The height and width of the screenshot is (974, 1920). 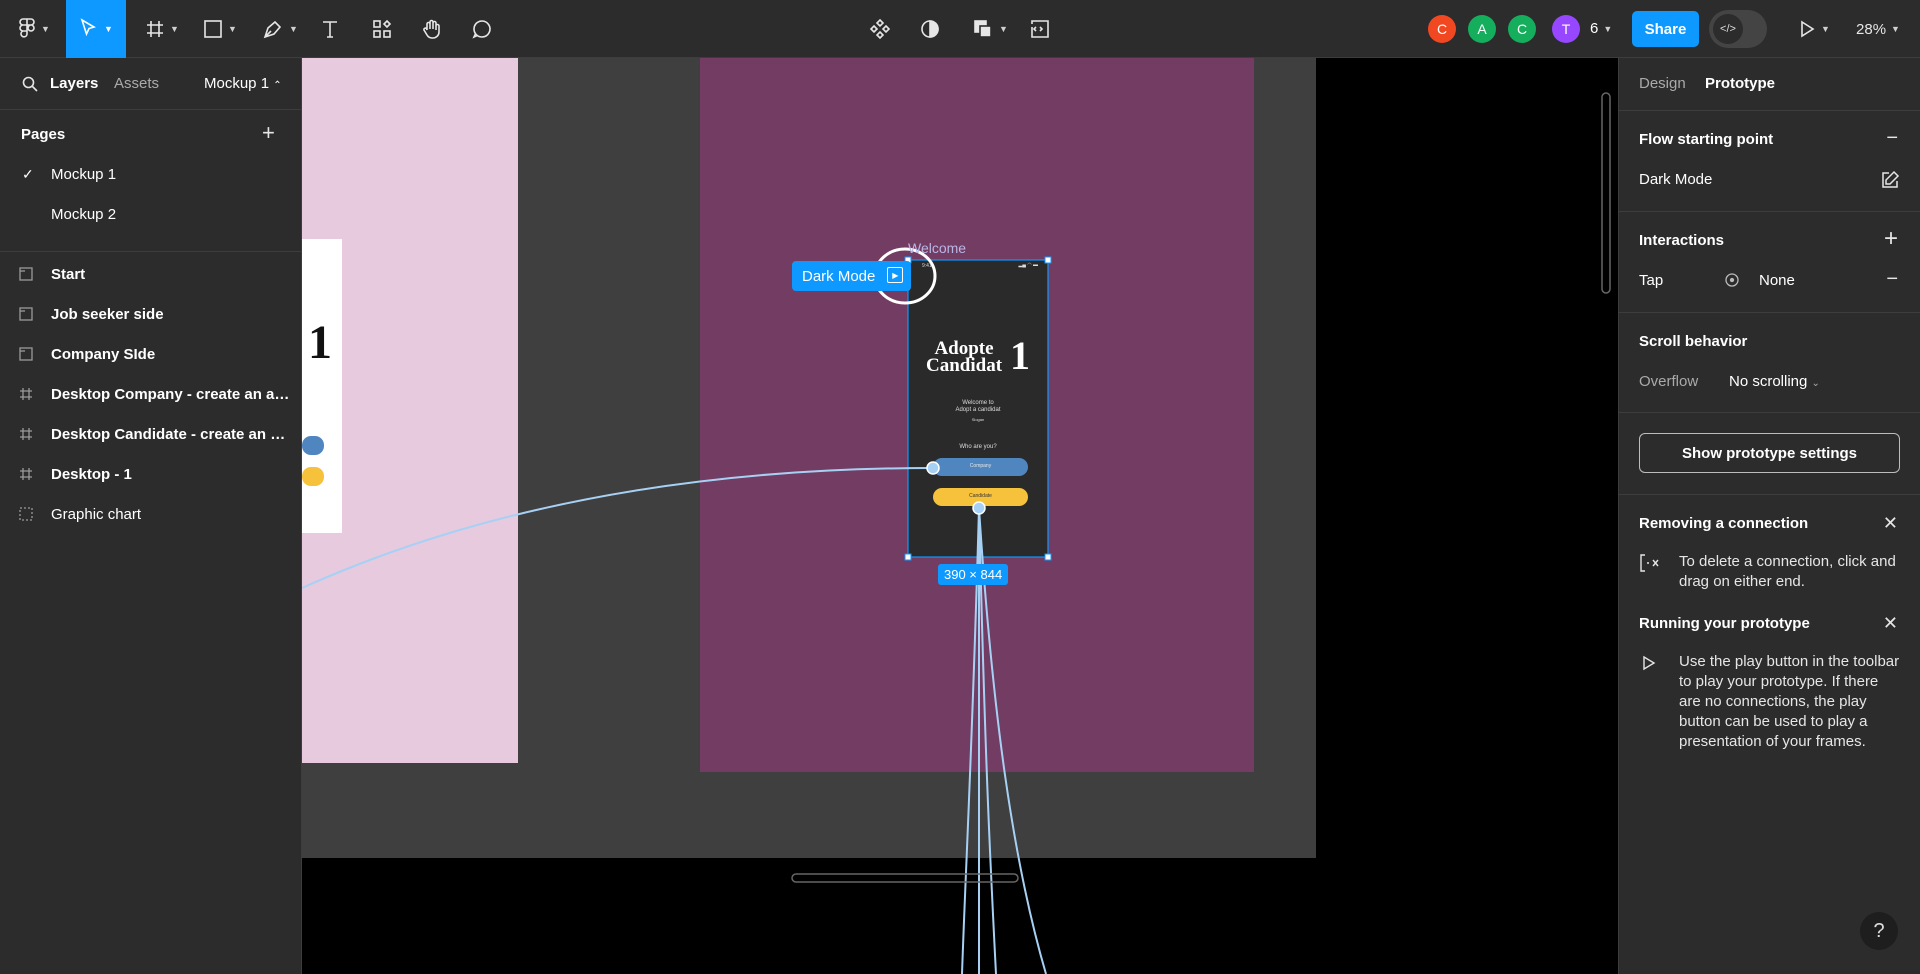 What do you see at coordinates (30, 84) in the screenshot?
I see `search-icon` at bounding box center [30, 84].